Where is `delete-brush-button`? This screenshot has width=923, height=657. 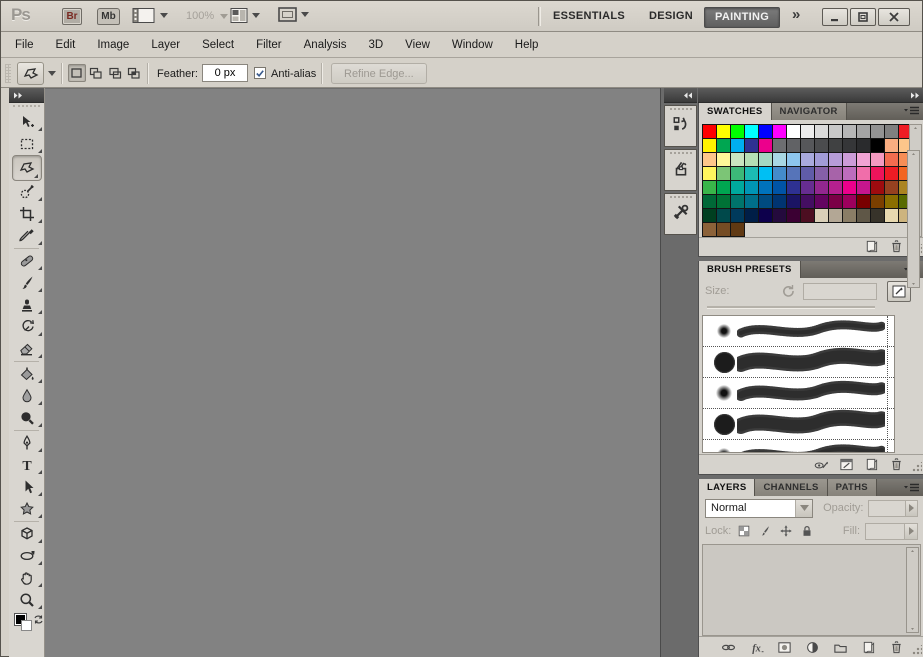 delete-brush-button is located at coordinates (896, 464).